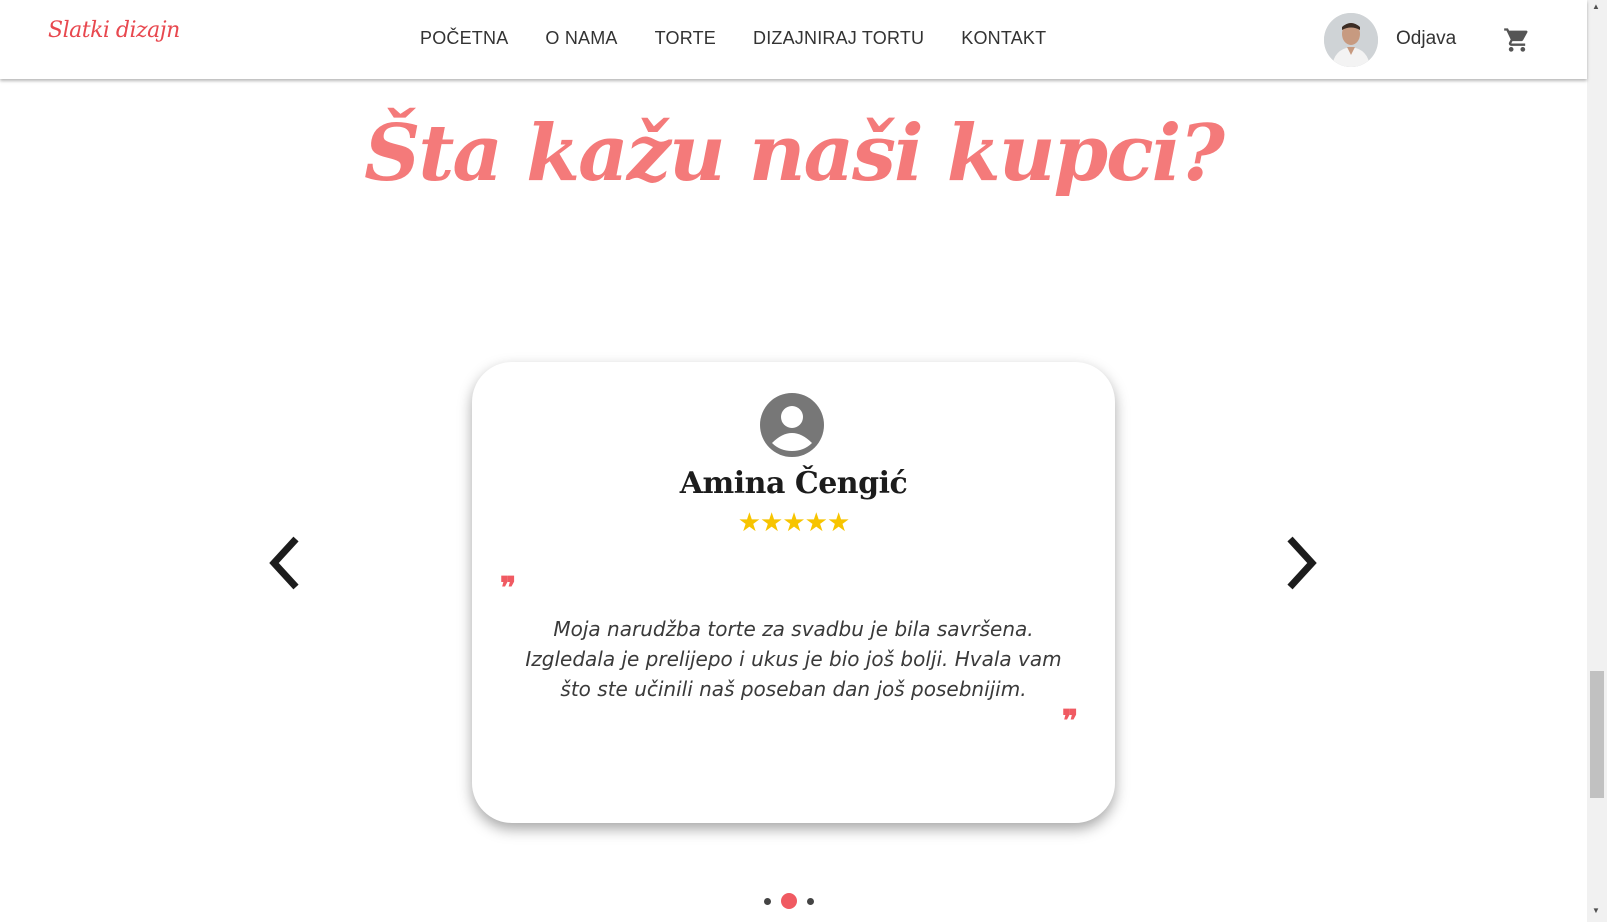 Image resolution: width=1607 pixels, height=922 pixels. I want to click on scroll-thumb, so click(1597, 734).